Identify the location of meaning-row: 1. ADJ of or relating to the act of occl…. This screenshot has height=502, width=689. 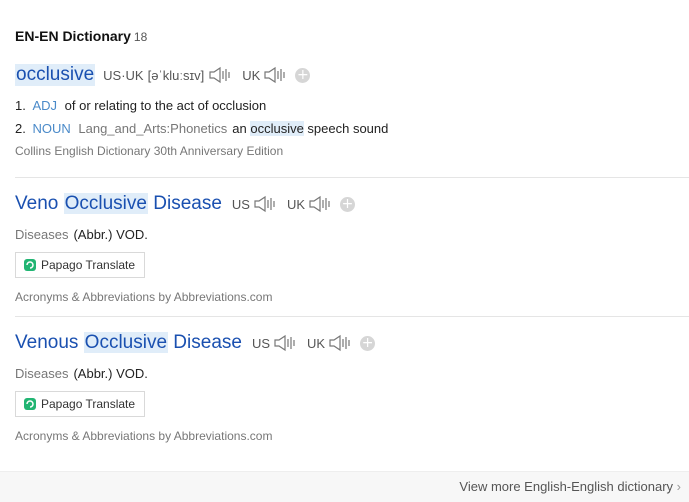
(352, 105).